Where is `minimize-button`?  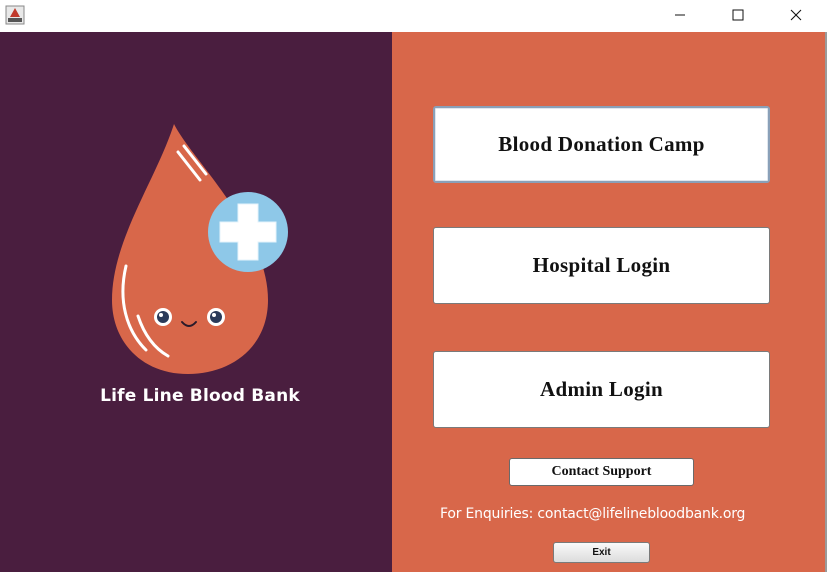 minimize-button is located at coordinates (680, 15).